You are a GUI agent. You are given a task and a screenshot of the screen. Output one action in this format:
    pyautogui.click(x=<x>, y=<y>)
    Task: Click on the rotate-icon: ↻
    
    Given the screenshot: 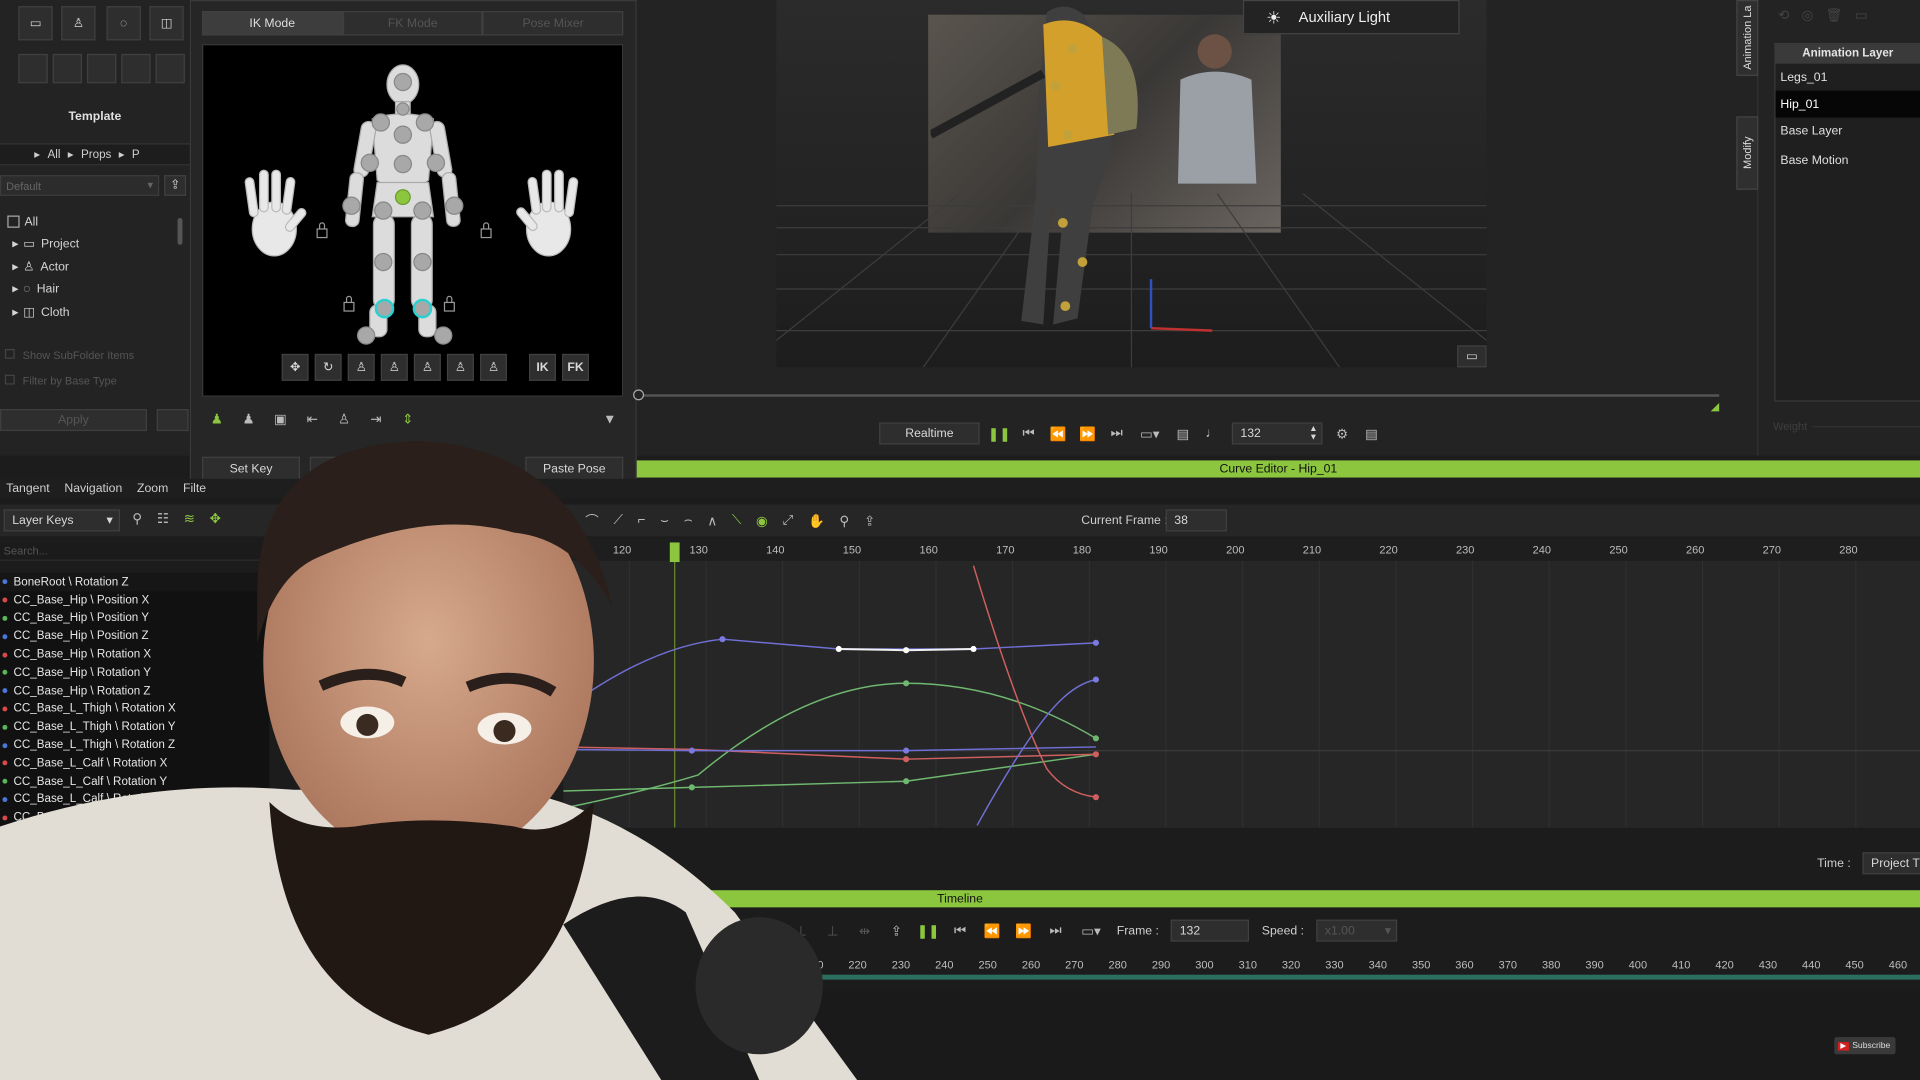 What is the action you would take?
    pyautogui.click(x=328, y=367)
    